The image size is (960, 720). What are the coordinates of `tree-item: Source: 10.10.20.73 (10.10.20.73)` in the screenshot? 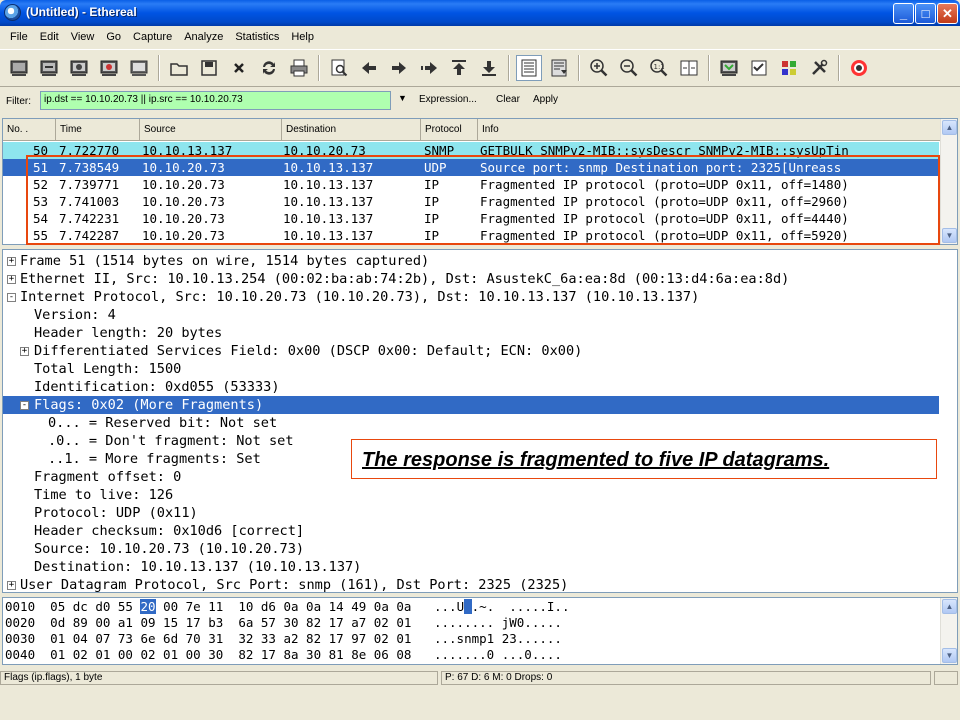 It's located at (471, 549).